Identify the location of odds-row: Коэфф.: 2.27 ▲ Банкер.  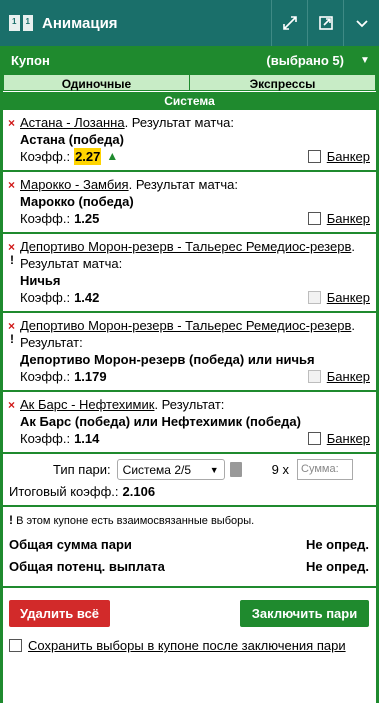
(195, 156).